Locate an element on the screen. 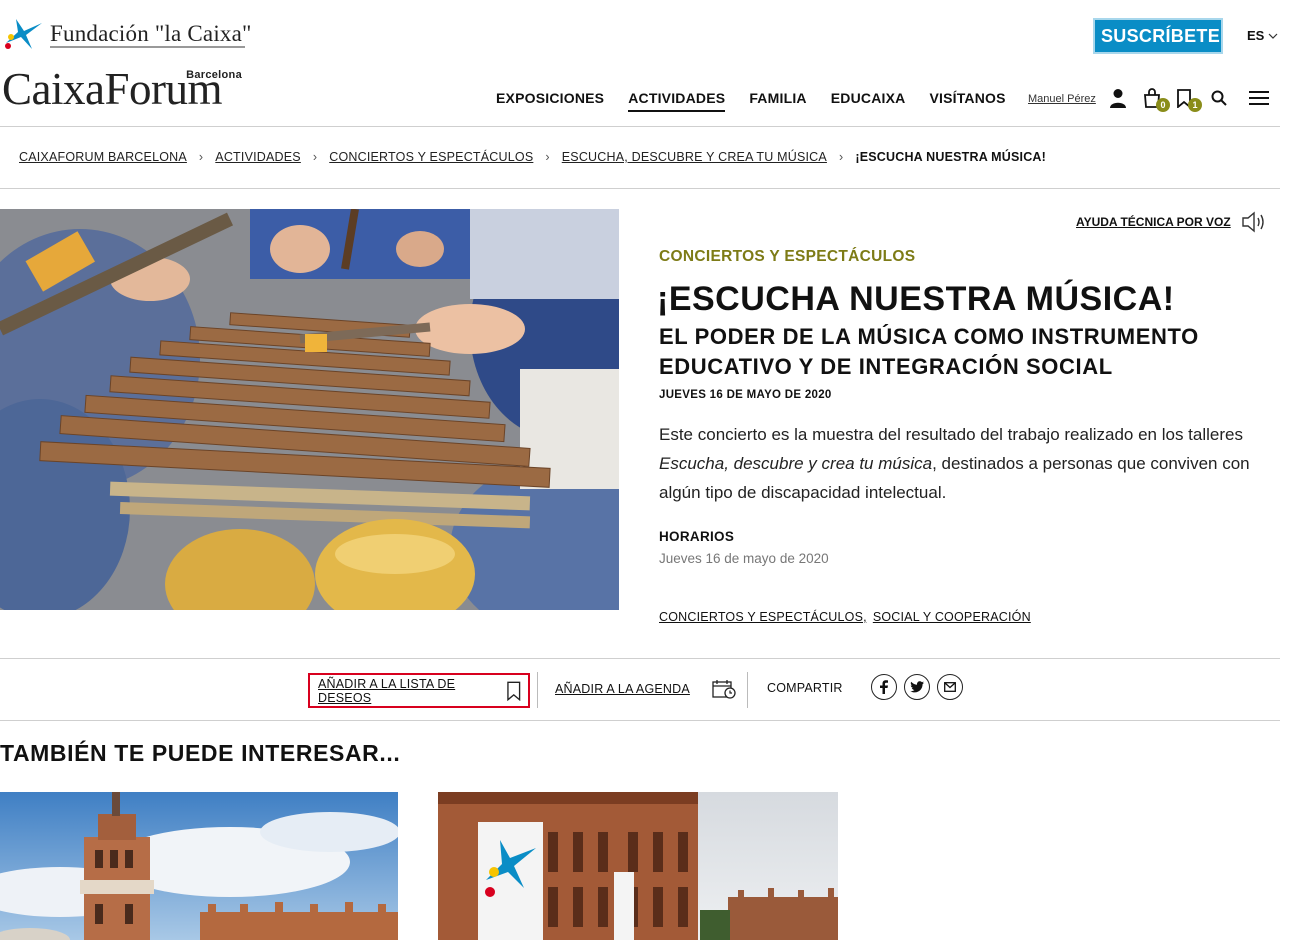  nav-item-actividades: ACTIVIDADES is located at coordinates (677, 101).